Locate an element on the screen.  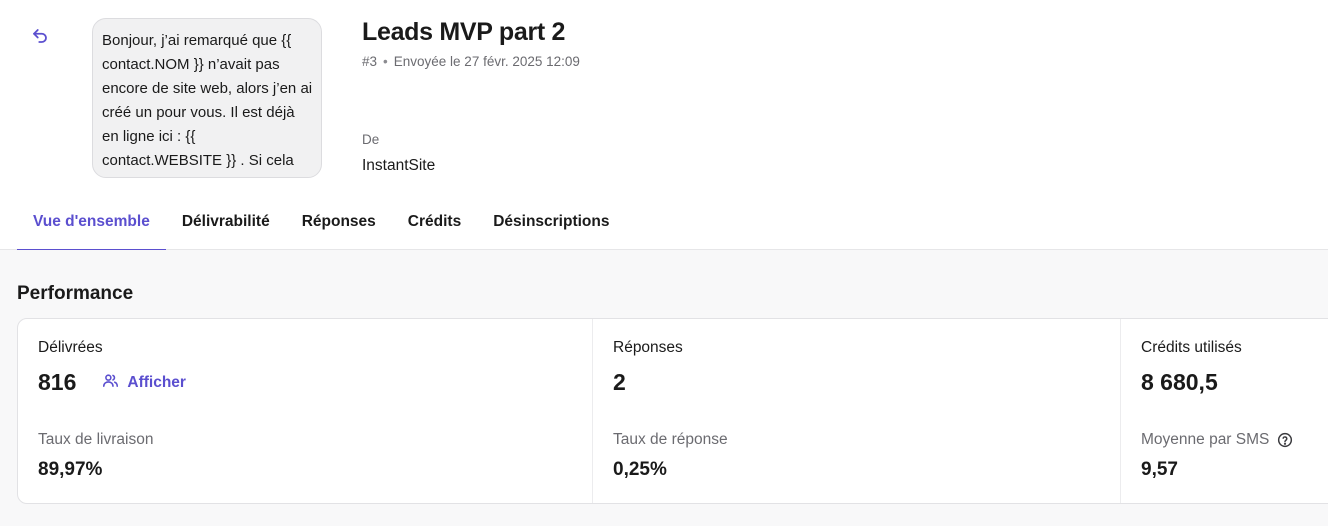
users-icon is located at coordinates (110, 383).